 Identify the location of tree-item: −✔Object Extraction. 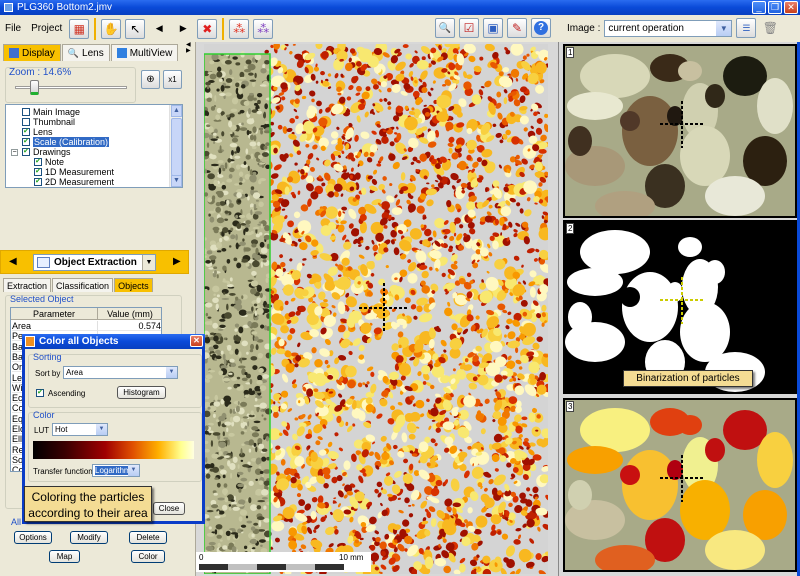
(74, 187).